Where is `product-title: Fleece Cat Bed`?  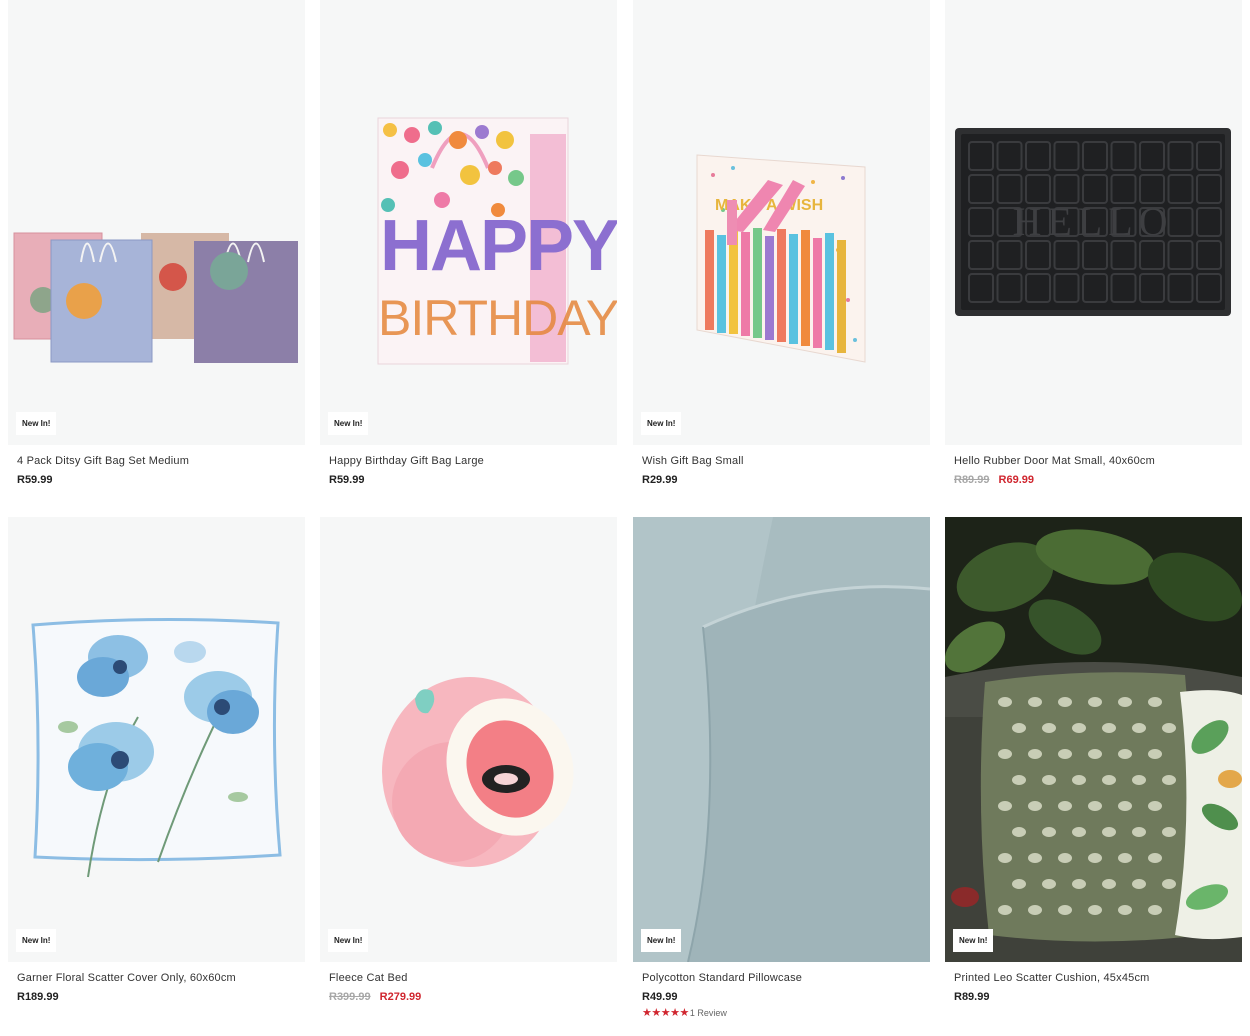
product-title: Fleece Cat Bed is located at coordinates (473, 978).